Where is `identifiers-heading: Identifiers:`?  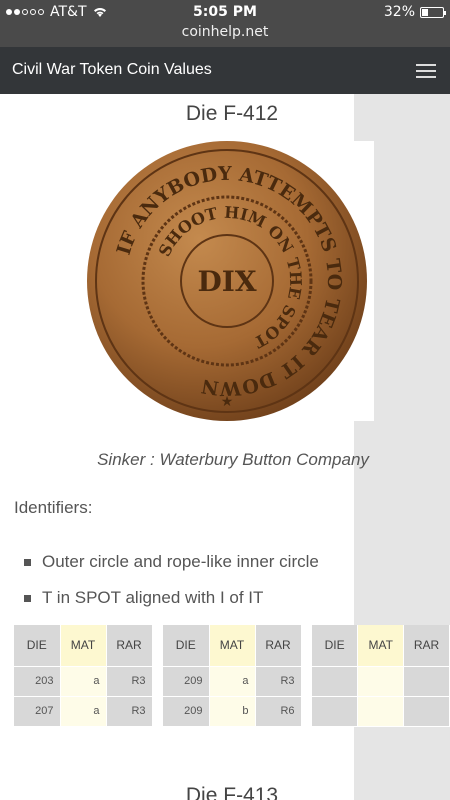
identifiers-heading: Identifiers: is located at coordinates (53, 507).